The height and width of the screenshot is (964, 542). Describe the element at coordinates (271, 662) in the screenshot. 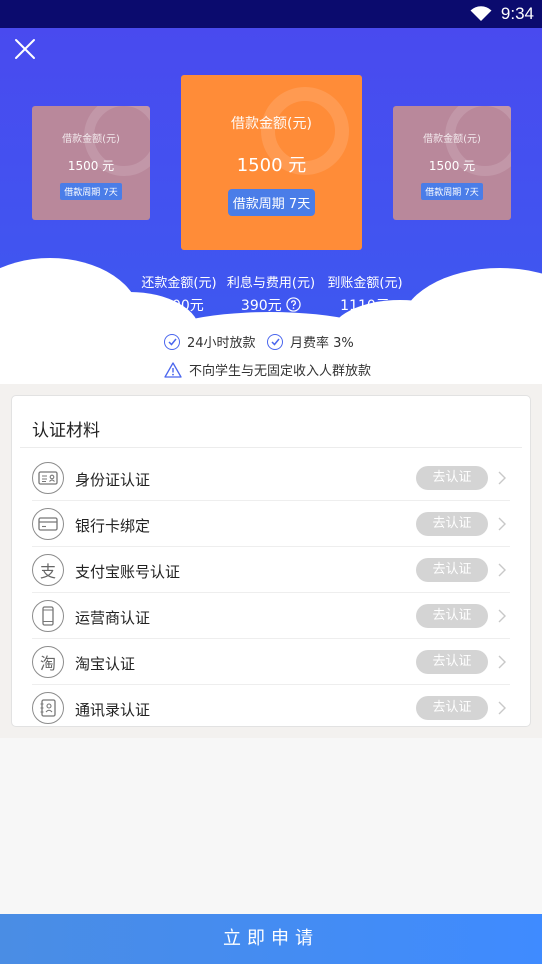

I see `auth-item-taobao: 淘 淘宝认证 去认证` at that location.